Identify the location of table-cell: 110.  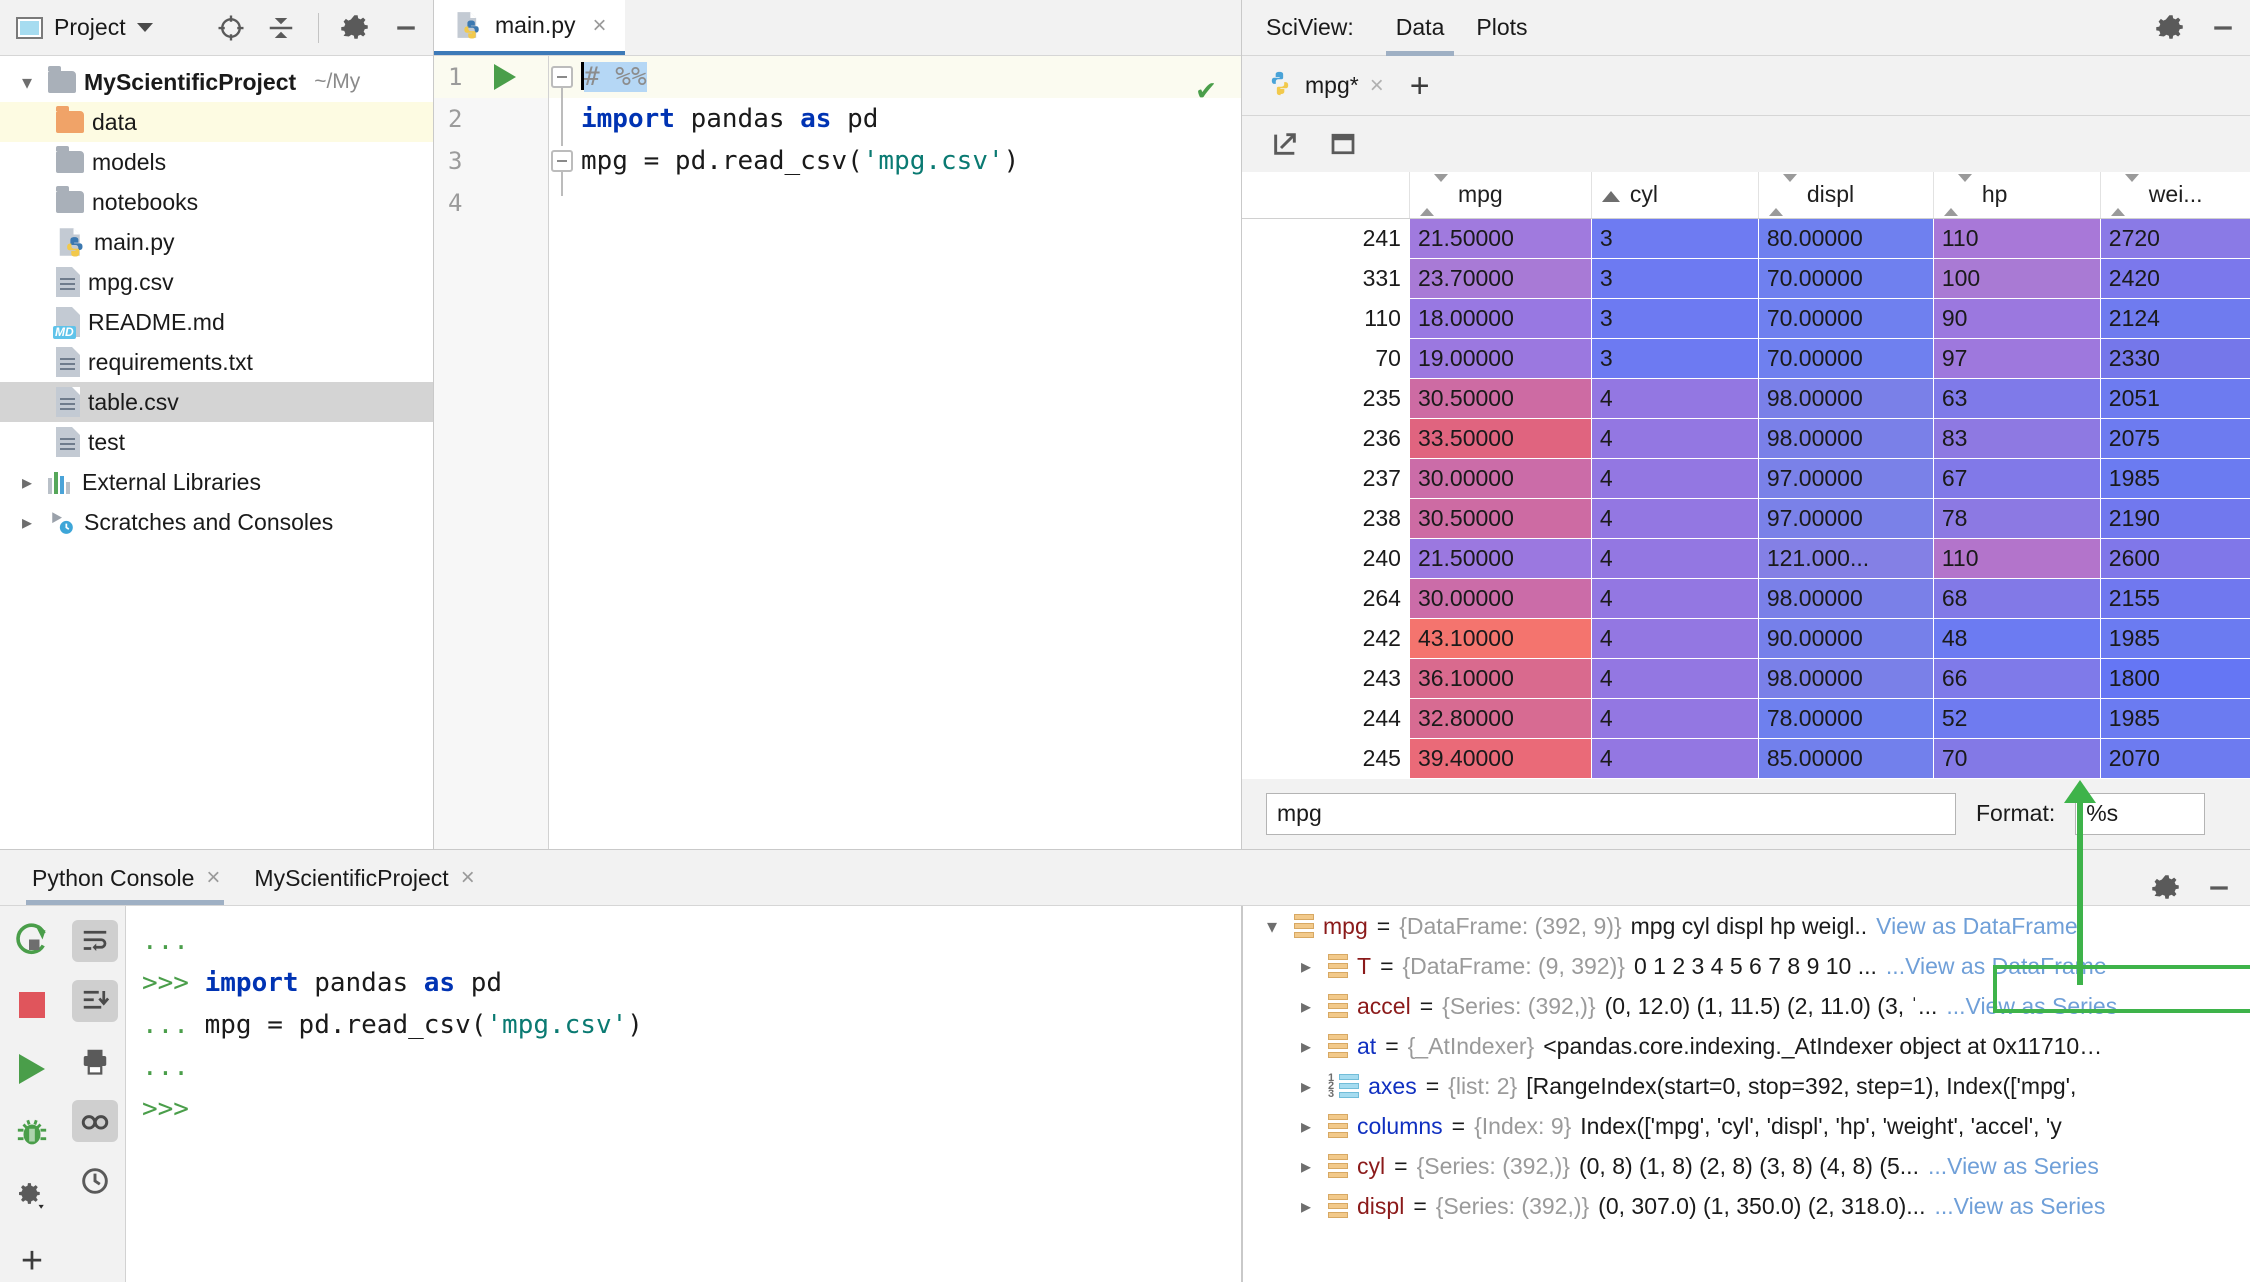
(2016, 558).